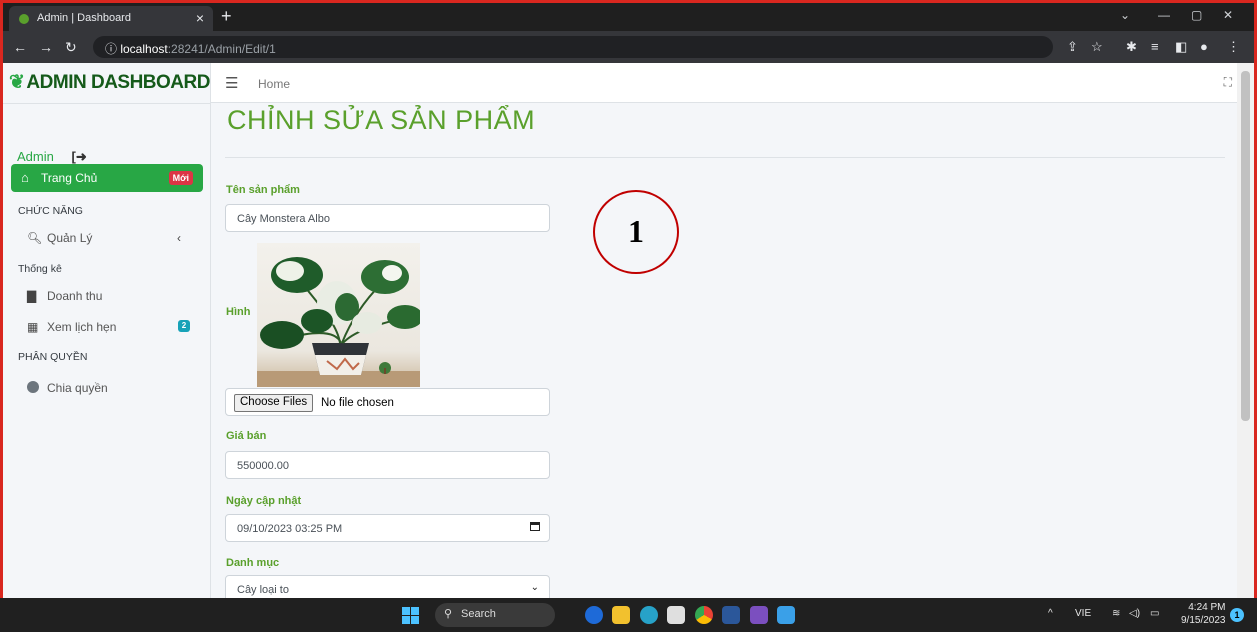  Describe the element at coordinates (264, 501) in the screenshot. I see `updated-date-label: Ngày cập nhật` at that location.